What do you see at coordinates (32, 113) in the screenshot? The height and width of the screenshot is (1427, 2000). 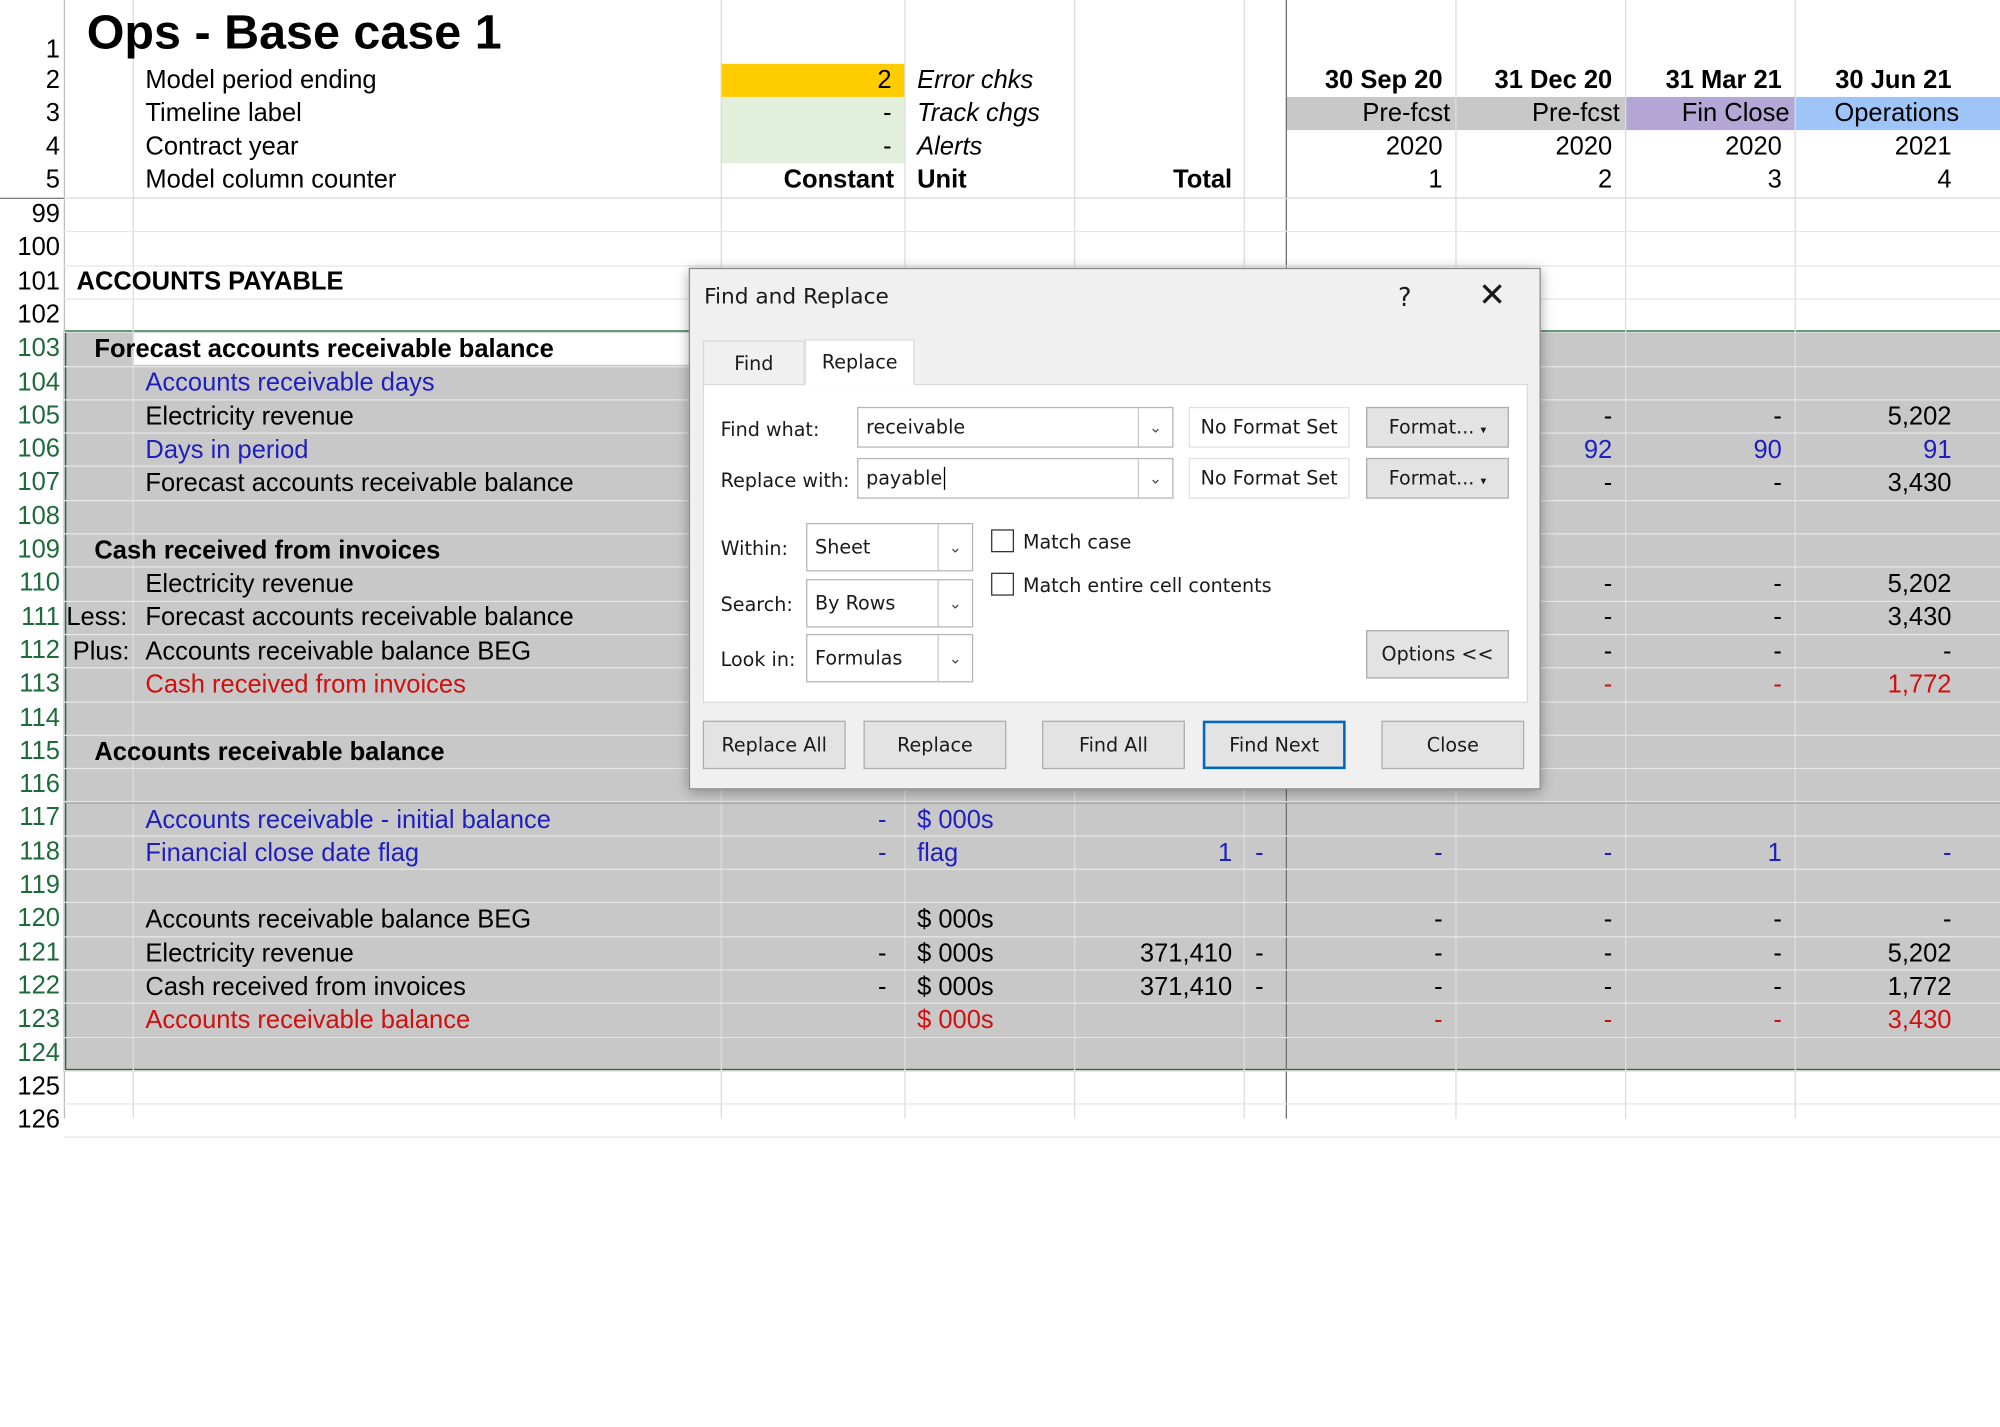 I see `row-number: 3` at bounding box center [32, 113].